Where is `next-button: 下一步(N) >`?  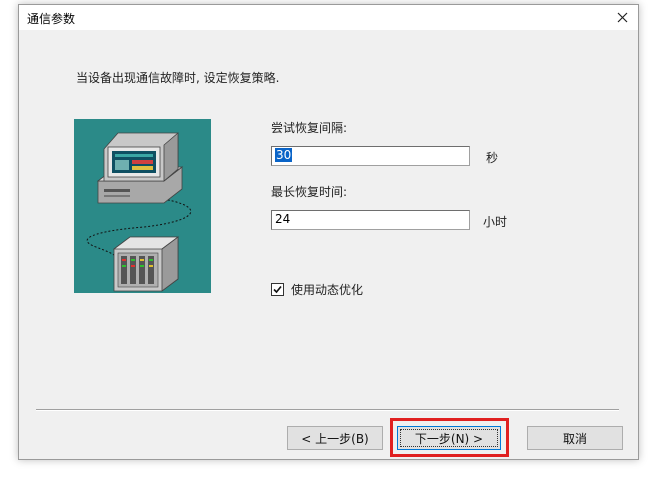 next-button: 下一步(N) > is located at coordinates (449, 438).